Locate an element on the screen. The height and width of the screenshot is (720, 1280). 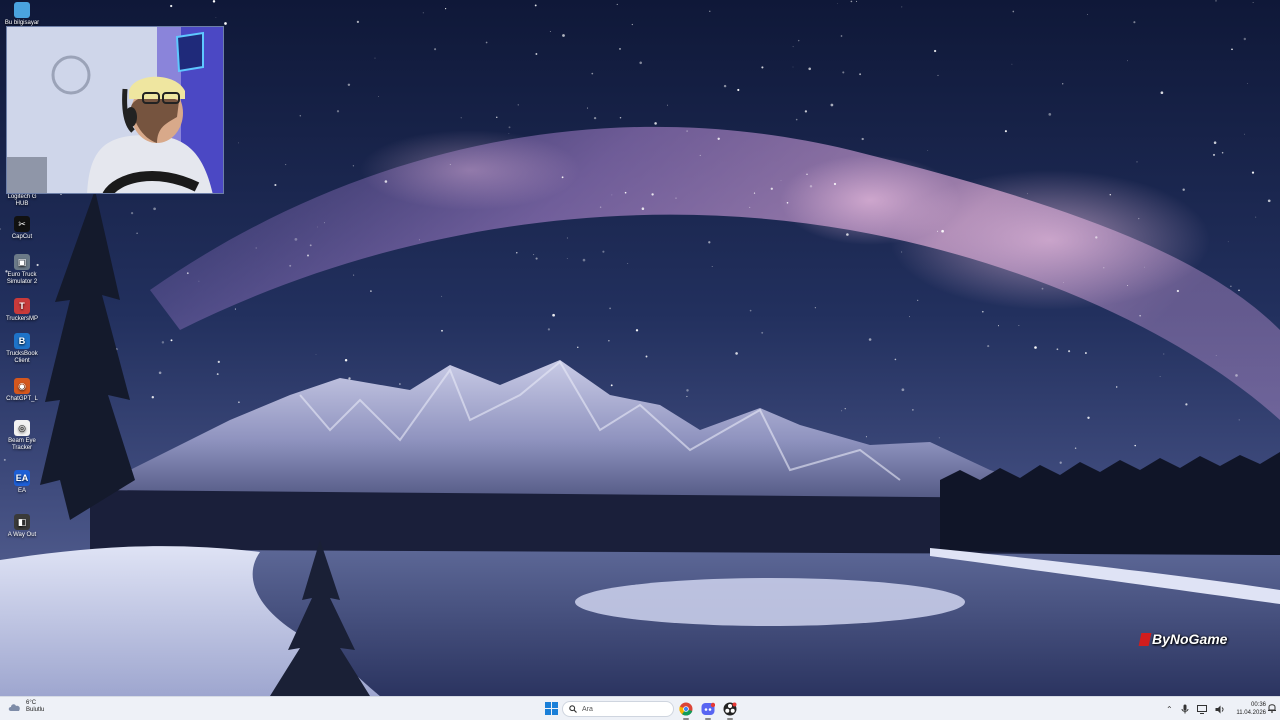
show-hidden-icons-chevron-icon: ⌃ is located at coordinates (1169, 709).